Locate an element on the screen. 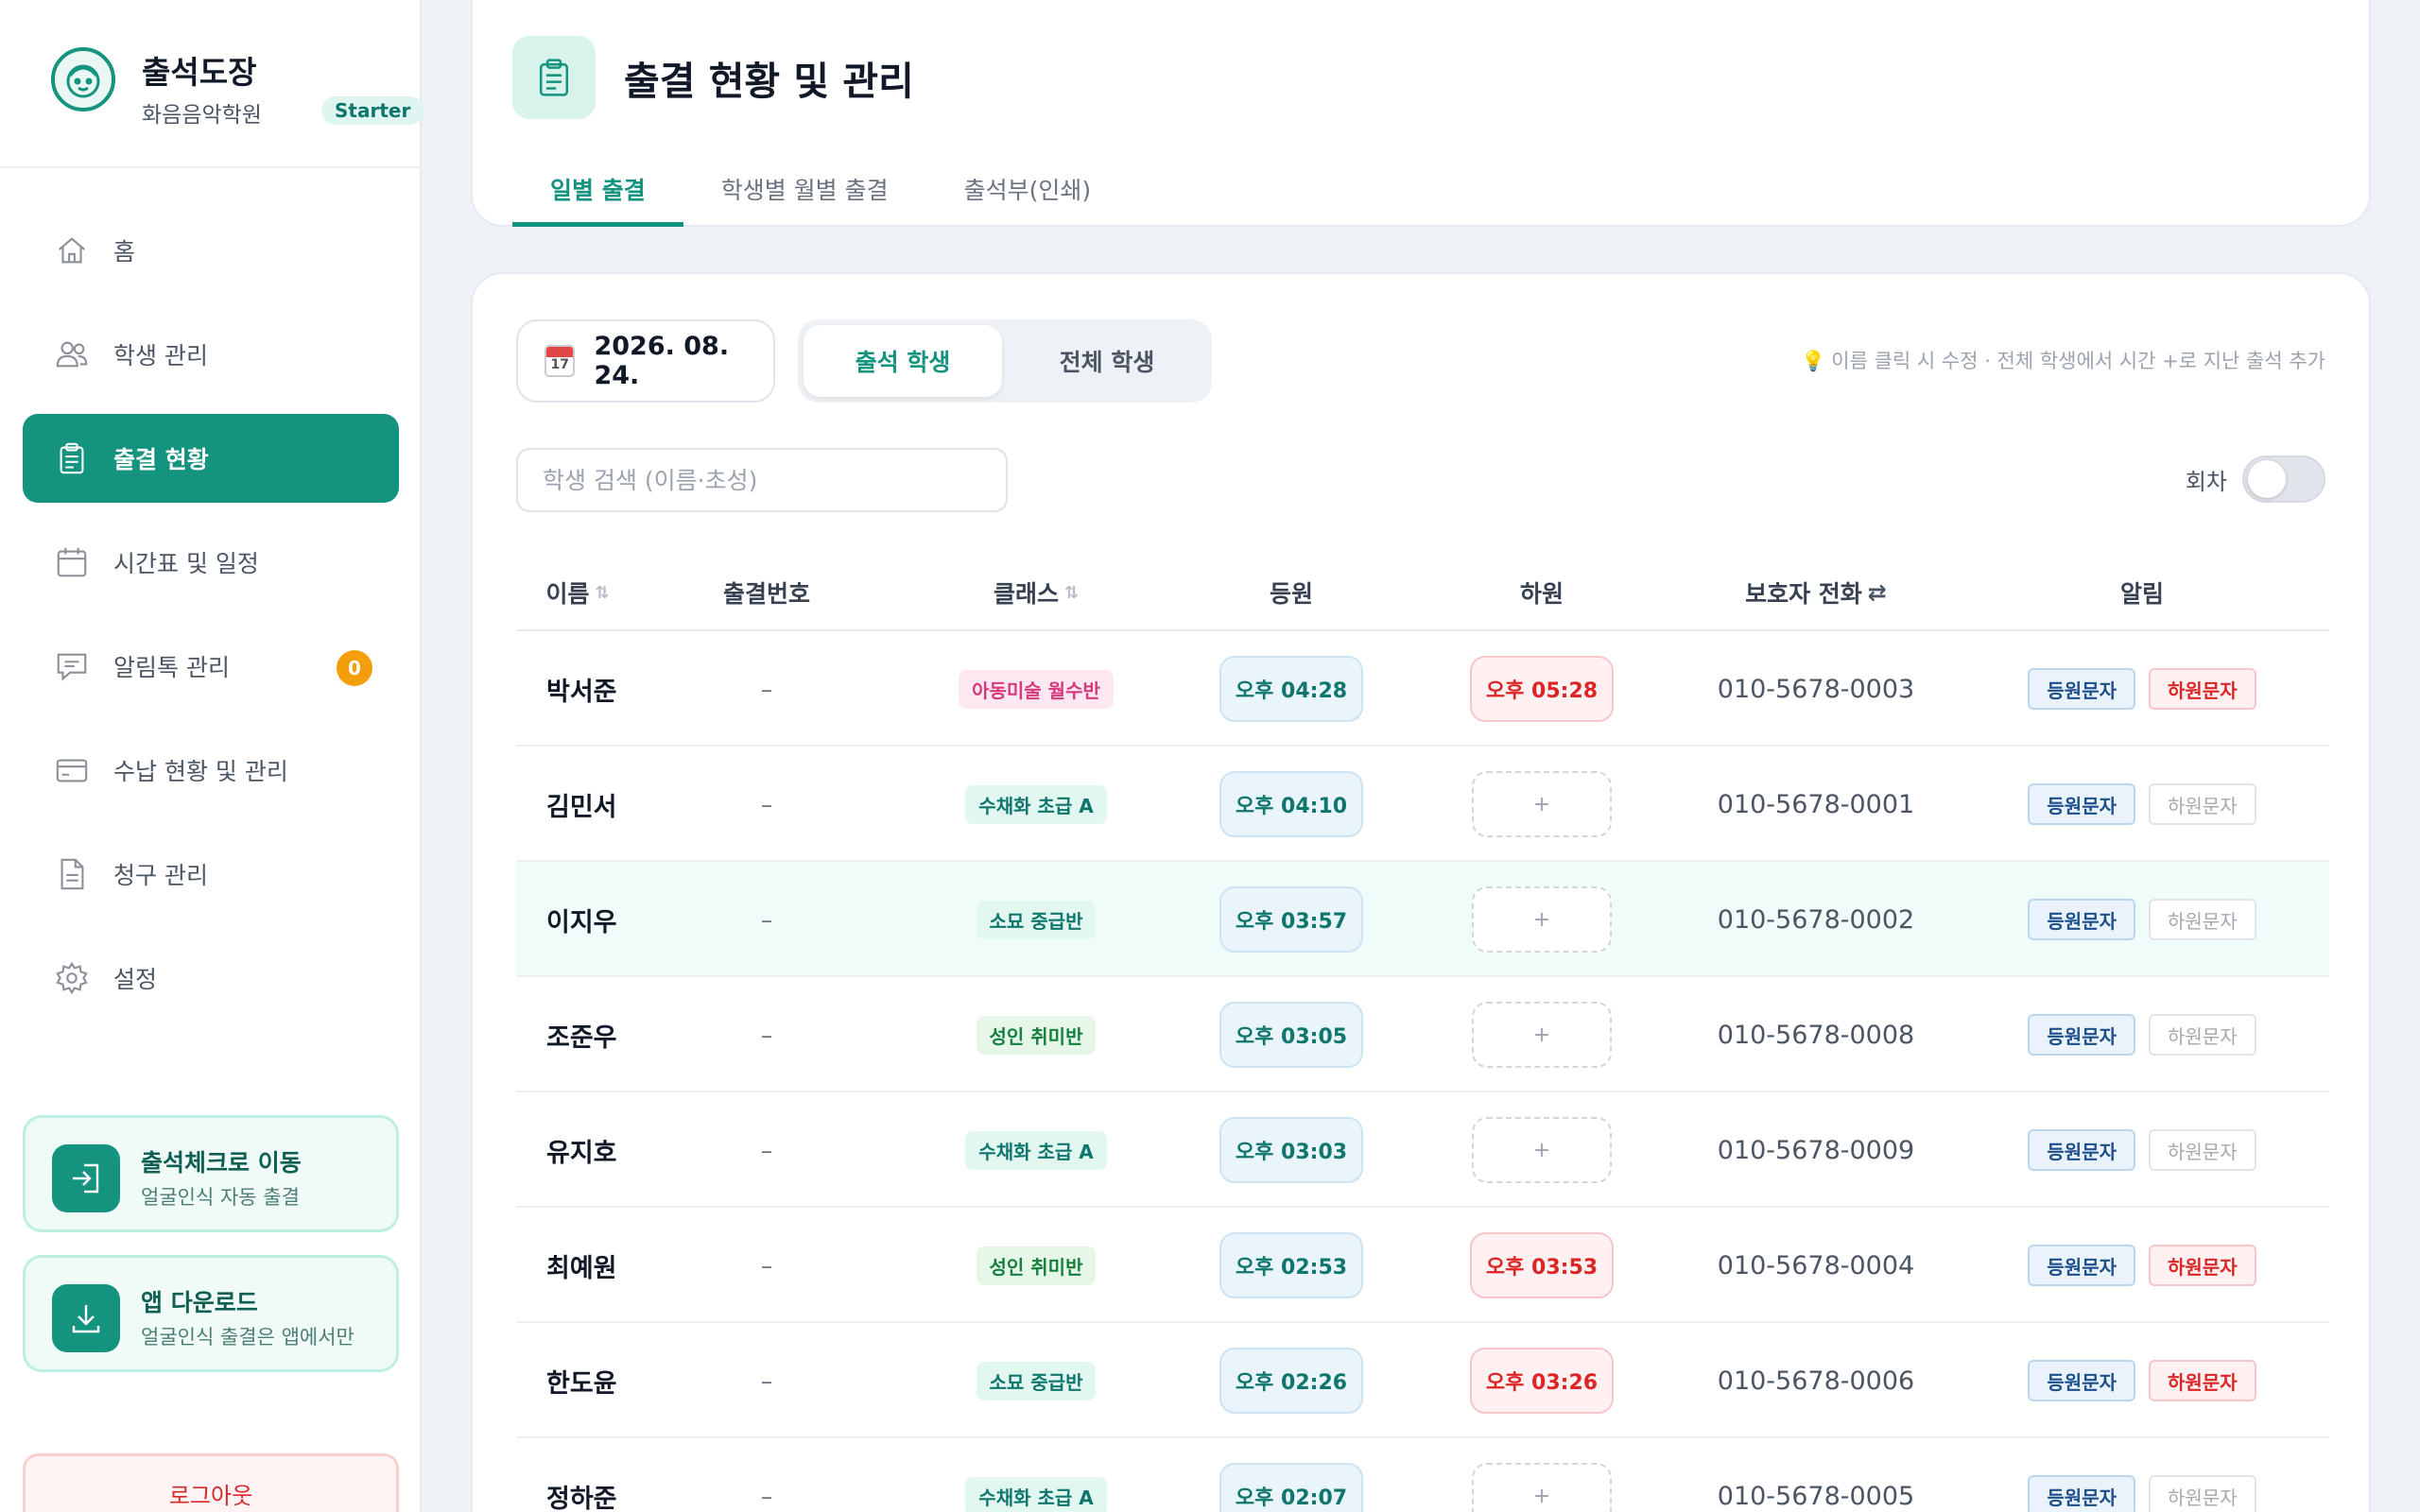  sidebar-item-billing: 청구 관리 is located at coordinates (211, 874).